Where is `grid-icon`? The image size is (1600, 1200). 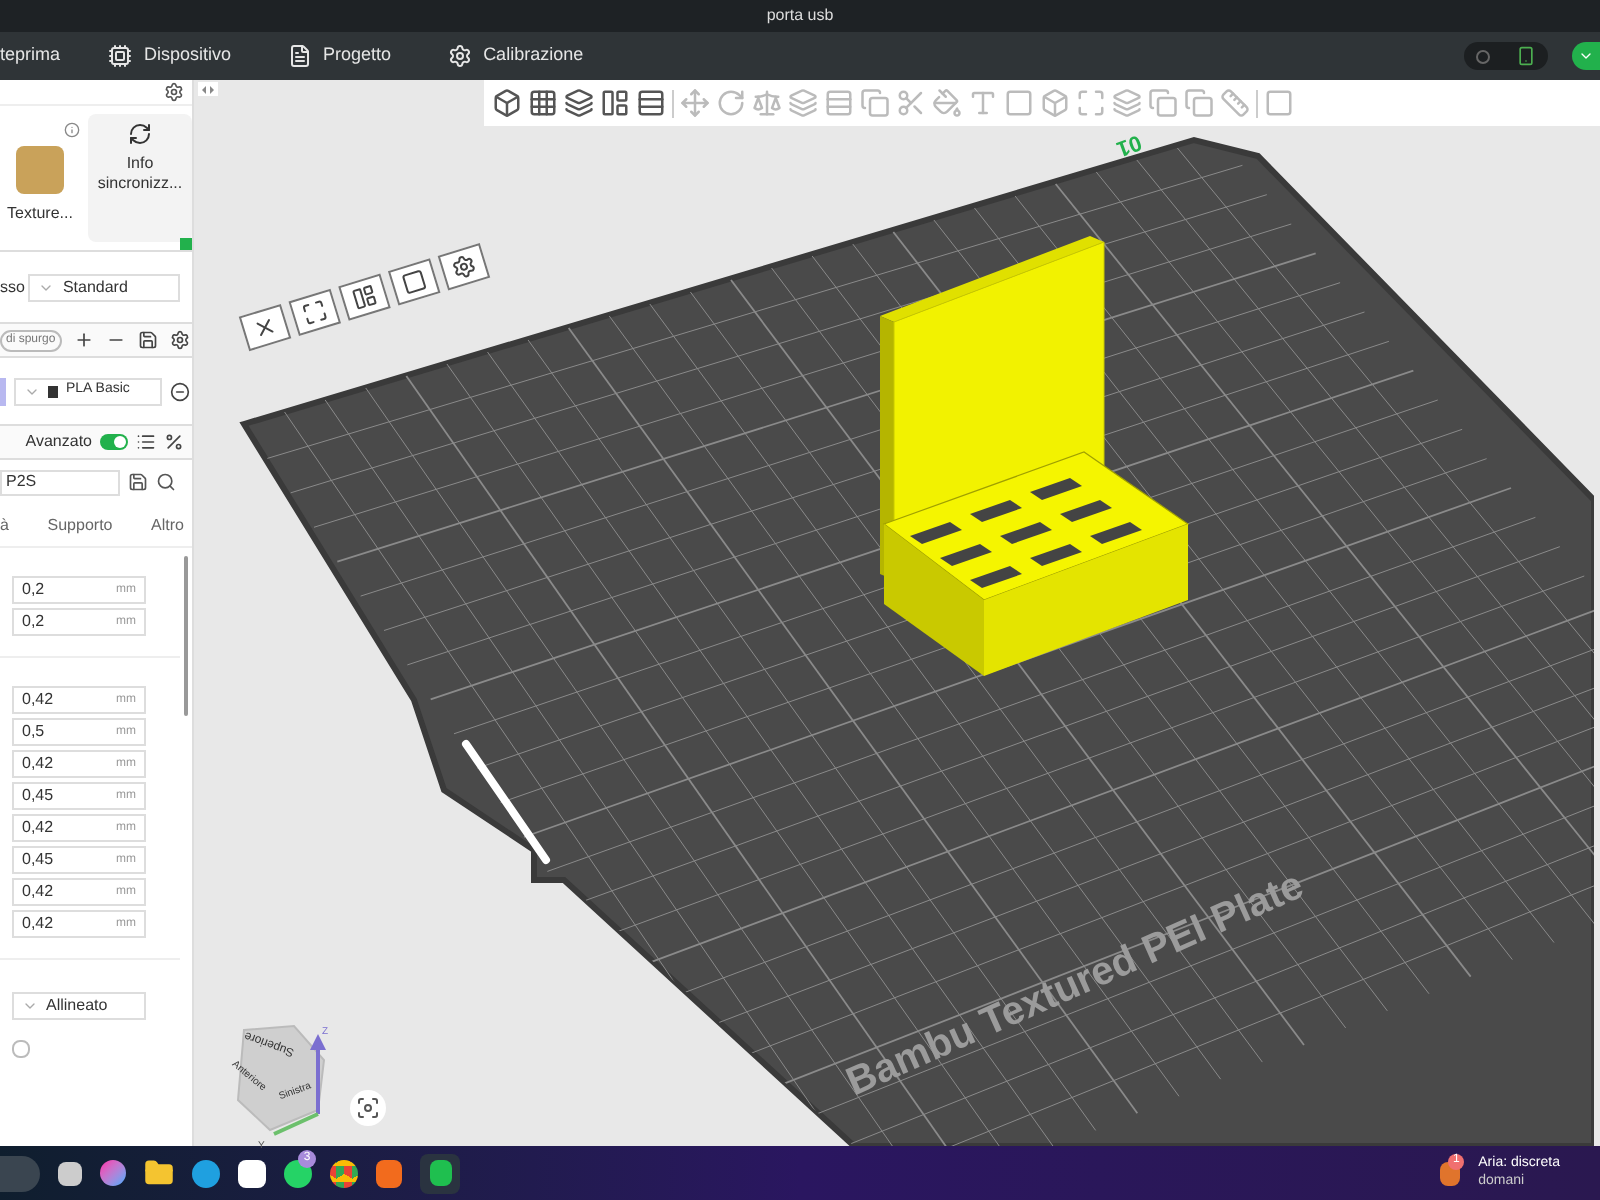 grid-icon is located at coordinates (543, 103).